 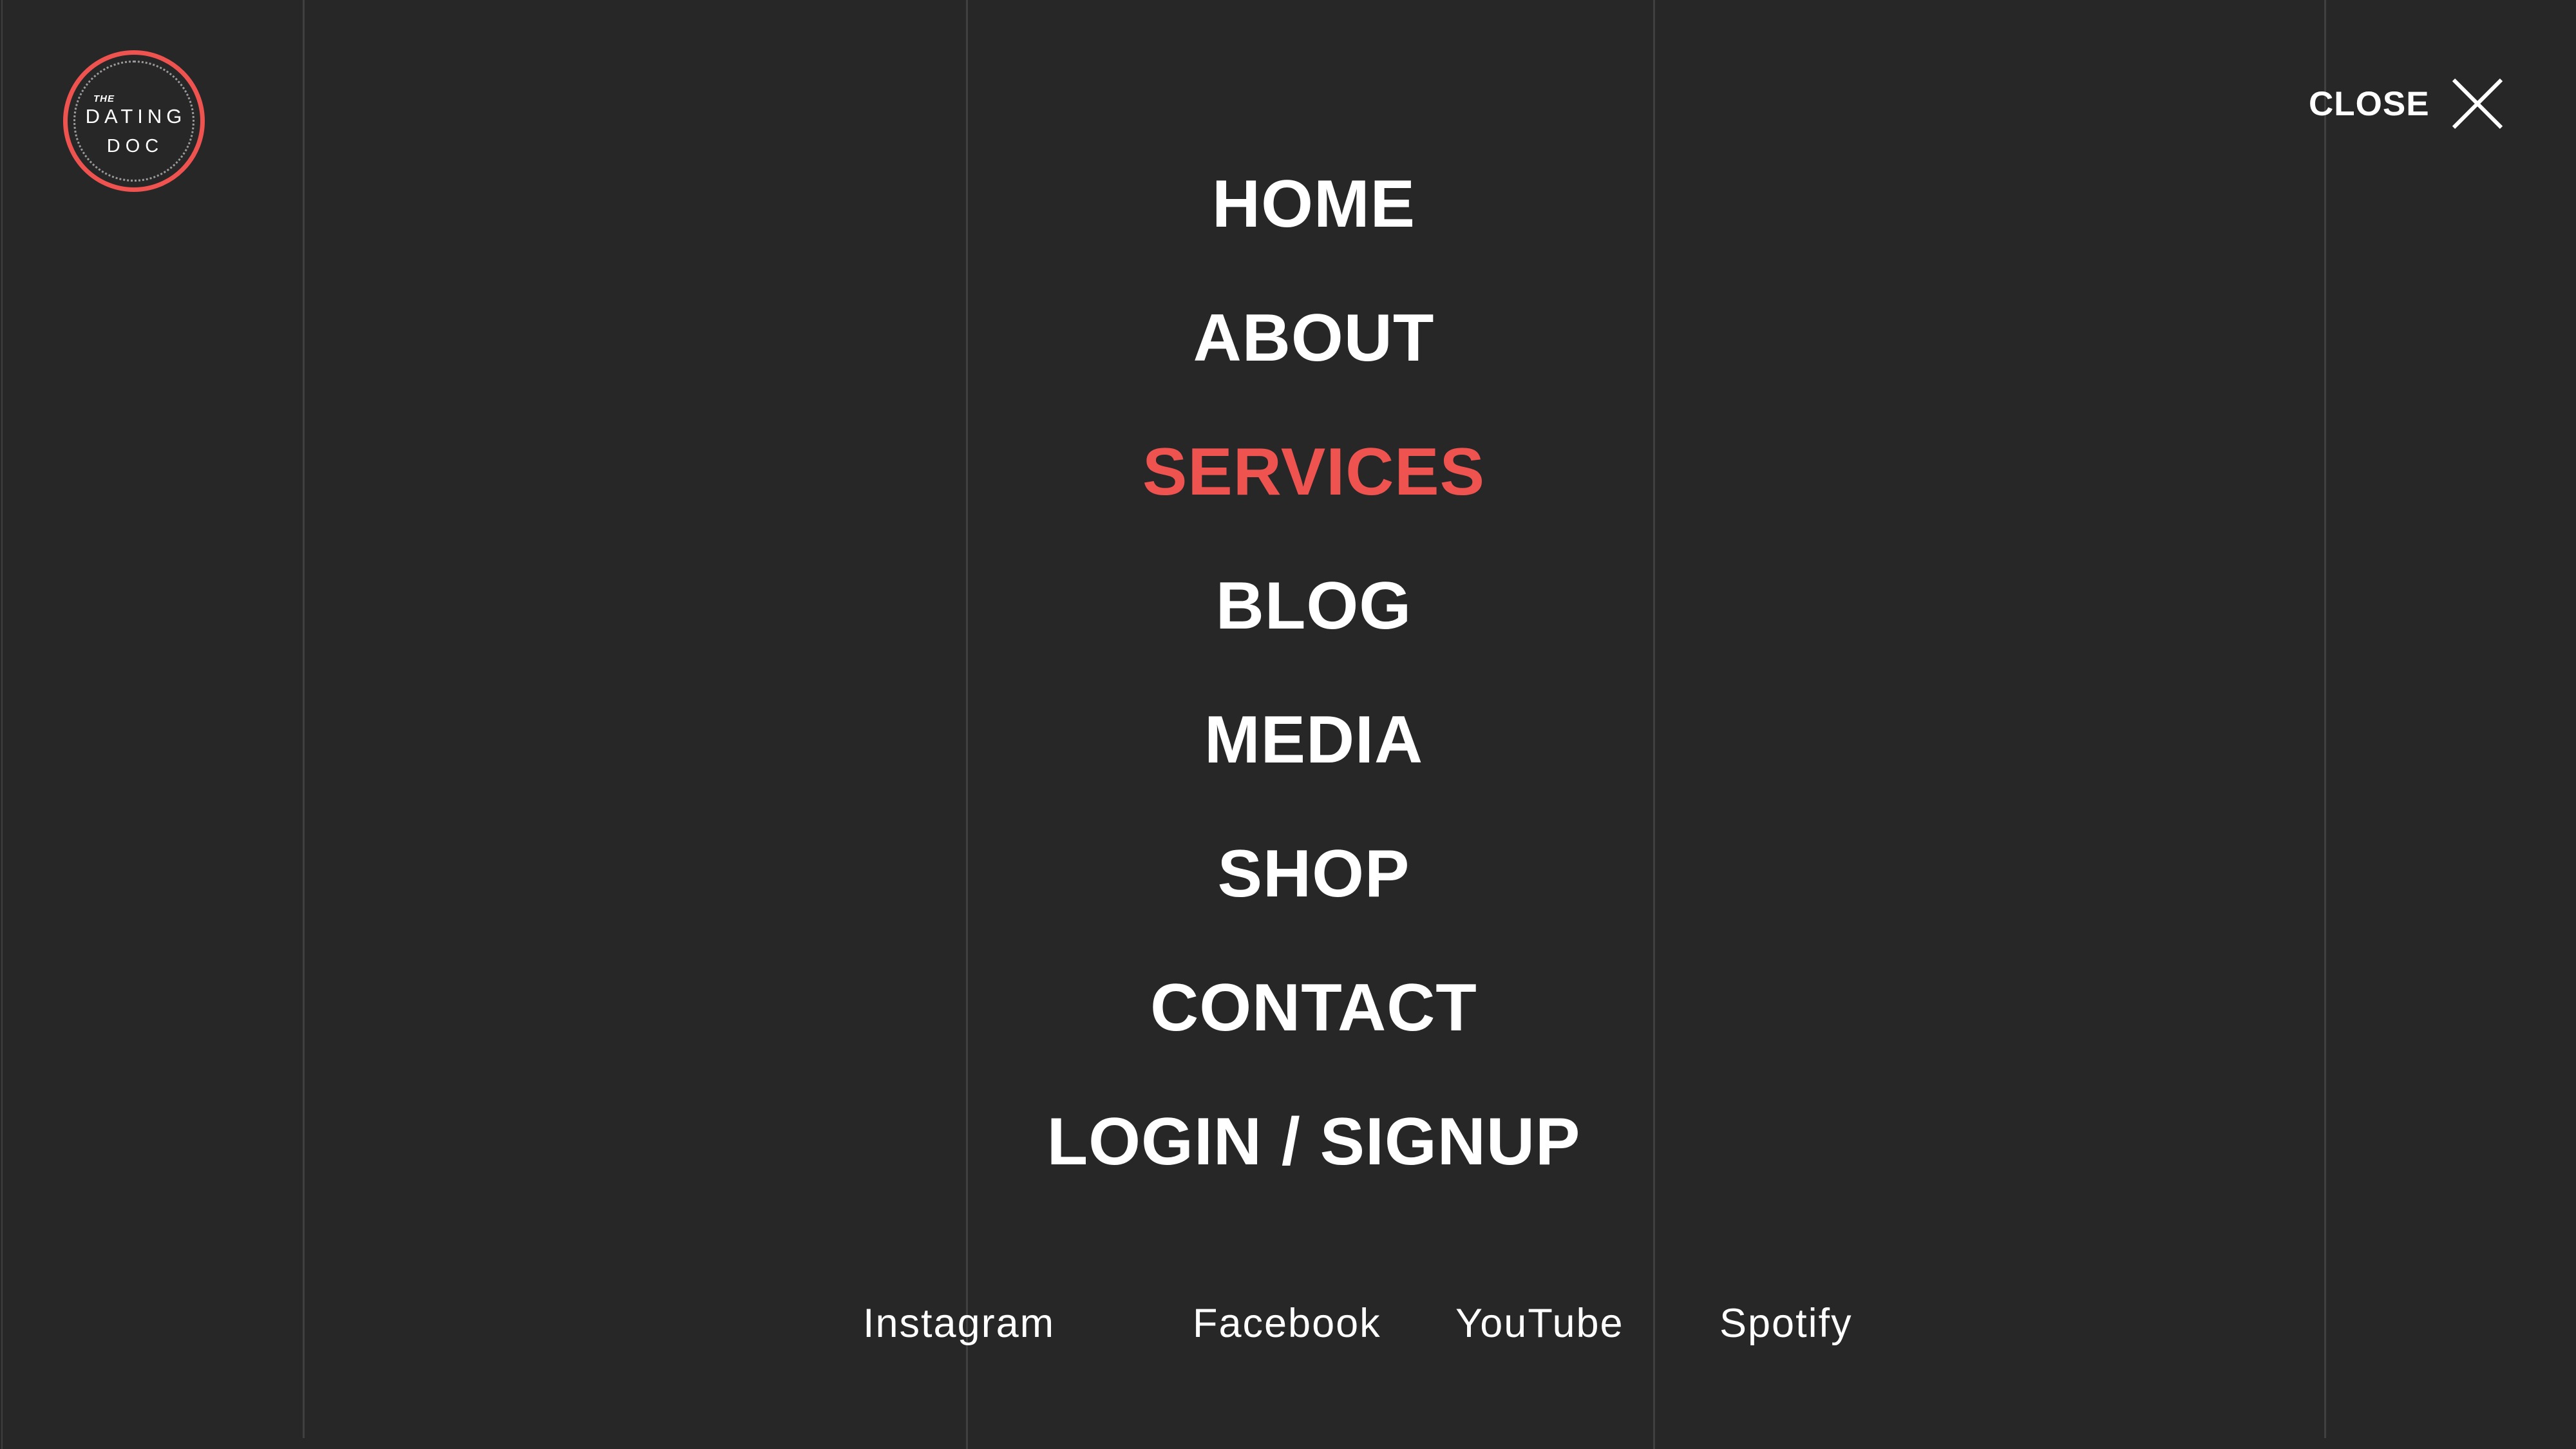 What do you see at coordinates (1288, 472) in the screenshot?
I see `nav-item-services: SERVICES` at bounding box center [1288, 472].